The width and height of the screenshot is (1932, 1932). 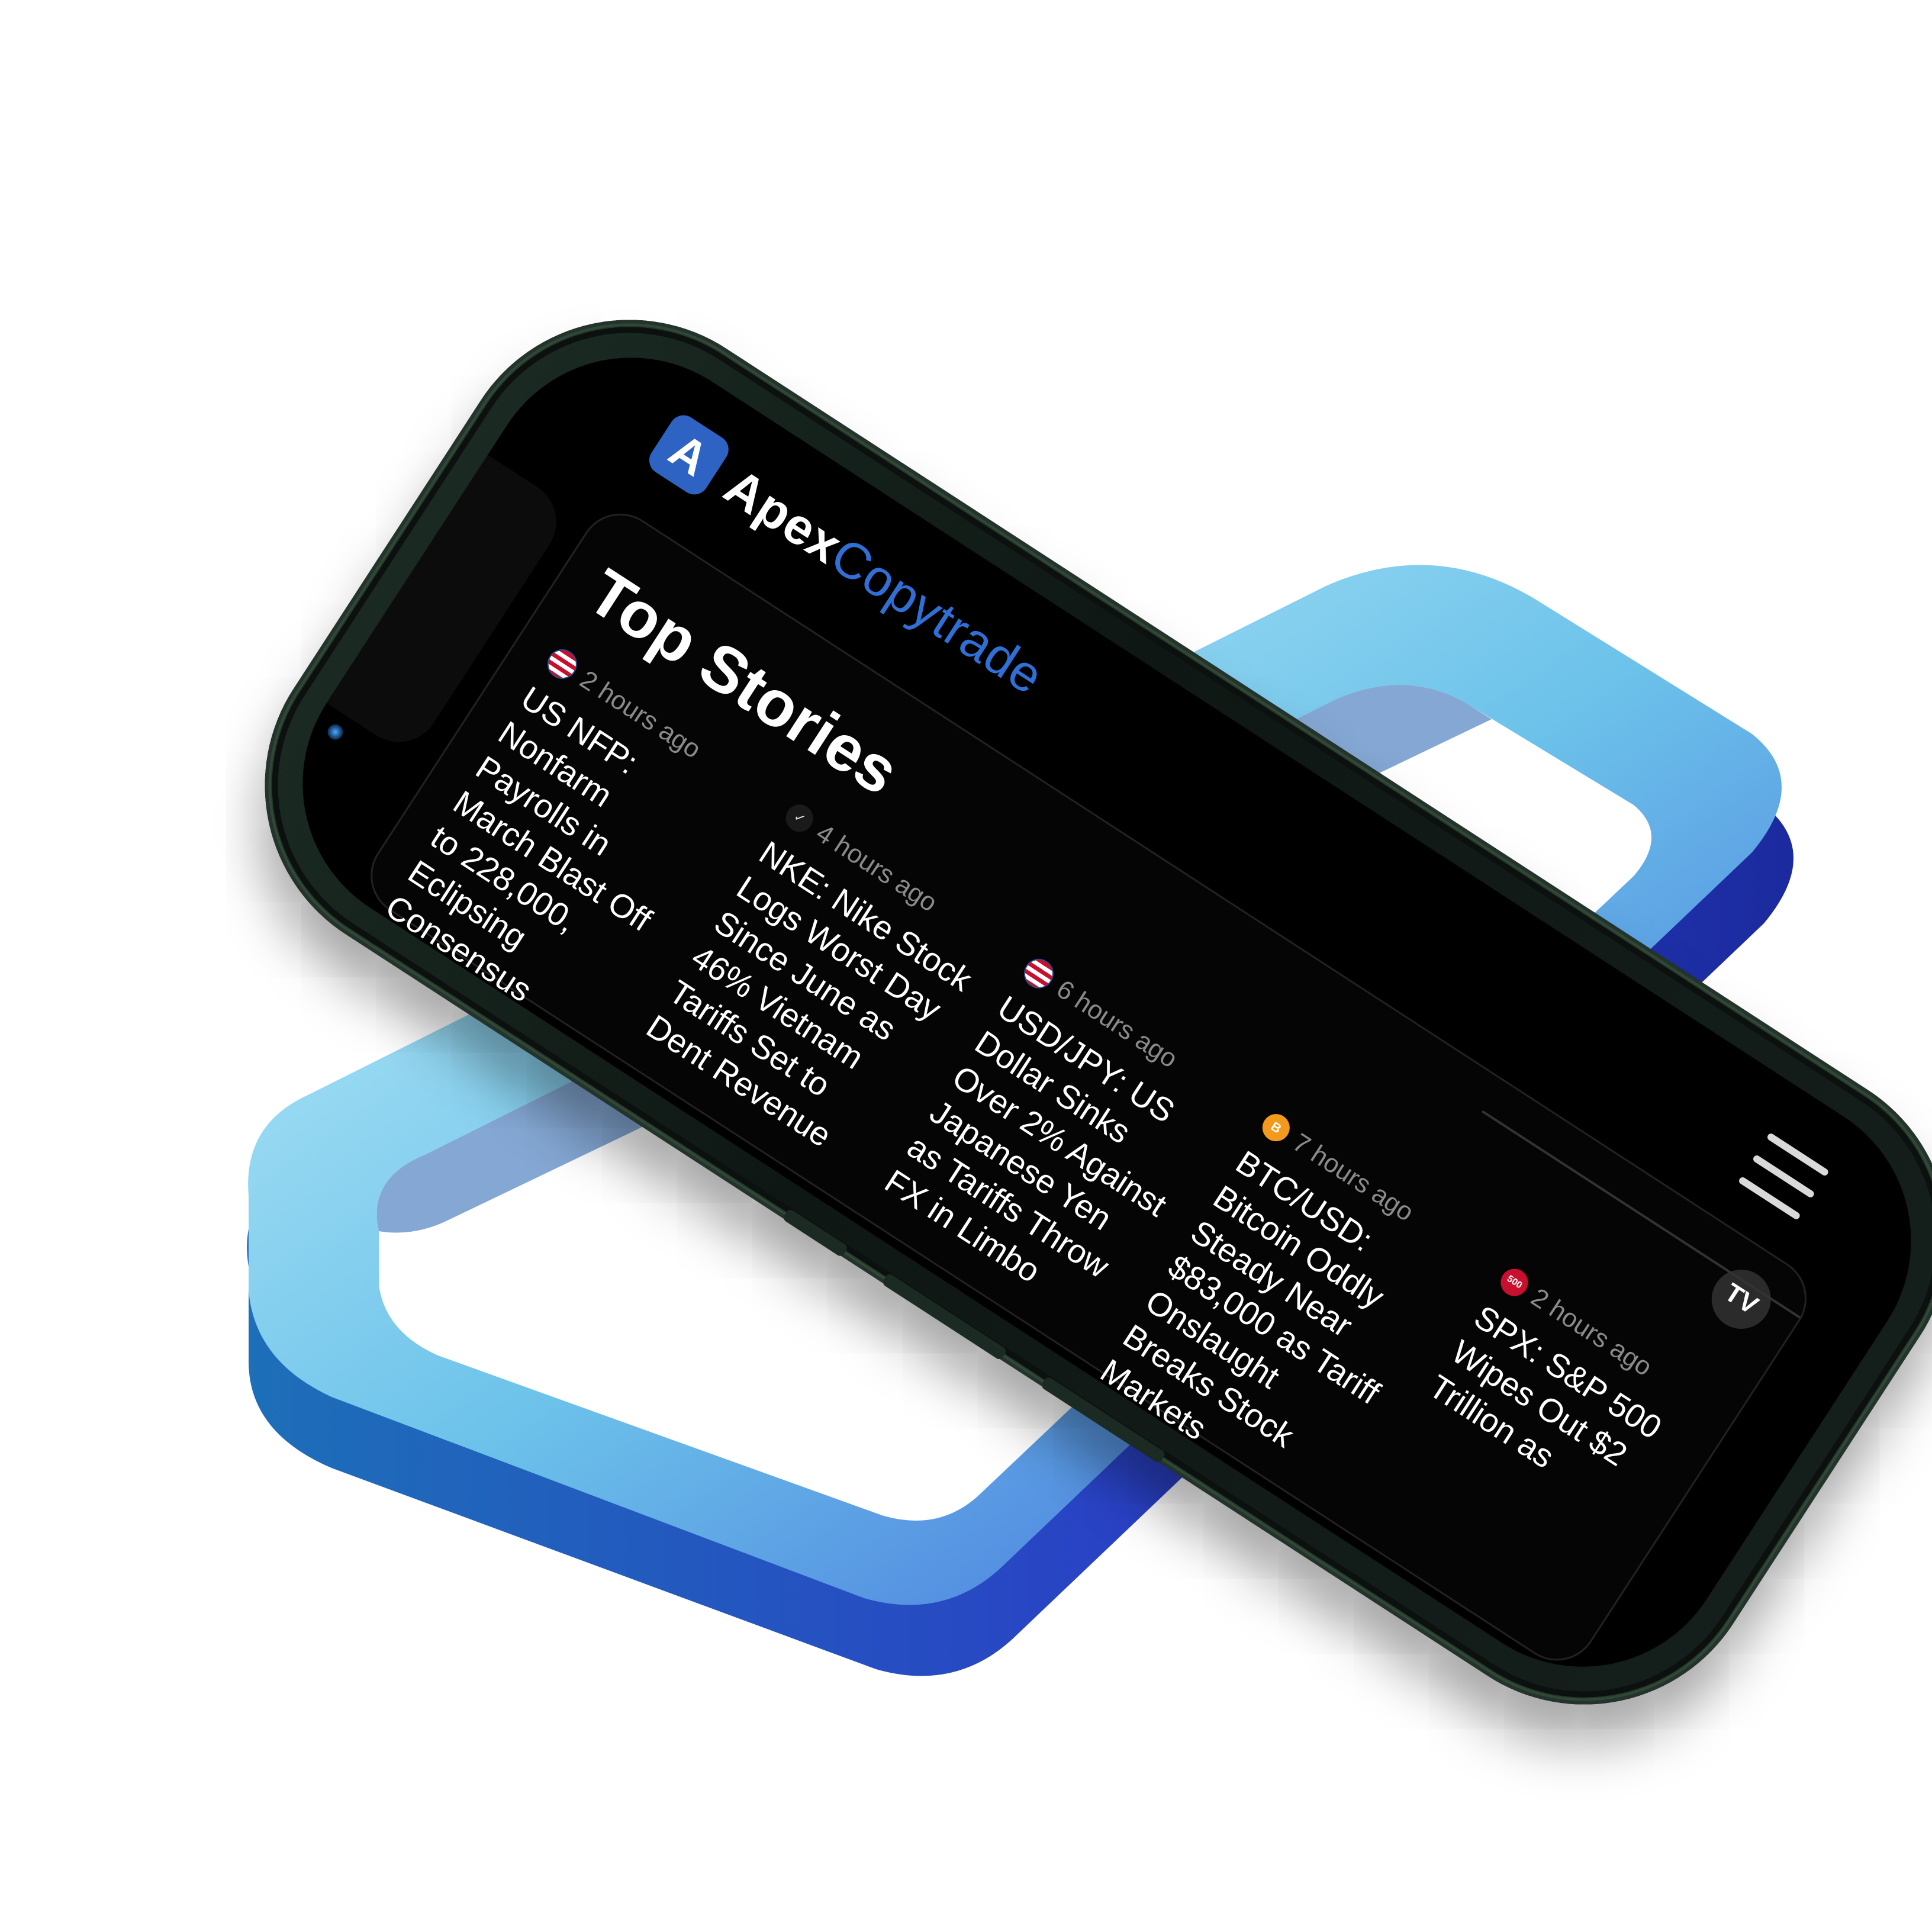 What do you see at coordinates (1784, 1177) in the screenshot?
I see `hamburger-menu-icon` at bounding box center [1784, 1177].